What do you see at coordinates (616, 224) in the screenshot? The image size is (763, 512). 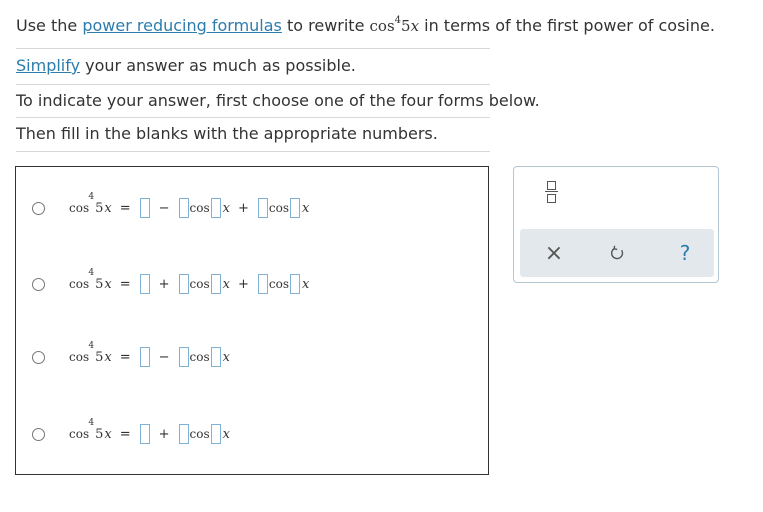 I see `math-tools-palette: × ?` at bounding box center [616, 224].